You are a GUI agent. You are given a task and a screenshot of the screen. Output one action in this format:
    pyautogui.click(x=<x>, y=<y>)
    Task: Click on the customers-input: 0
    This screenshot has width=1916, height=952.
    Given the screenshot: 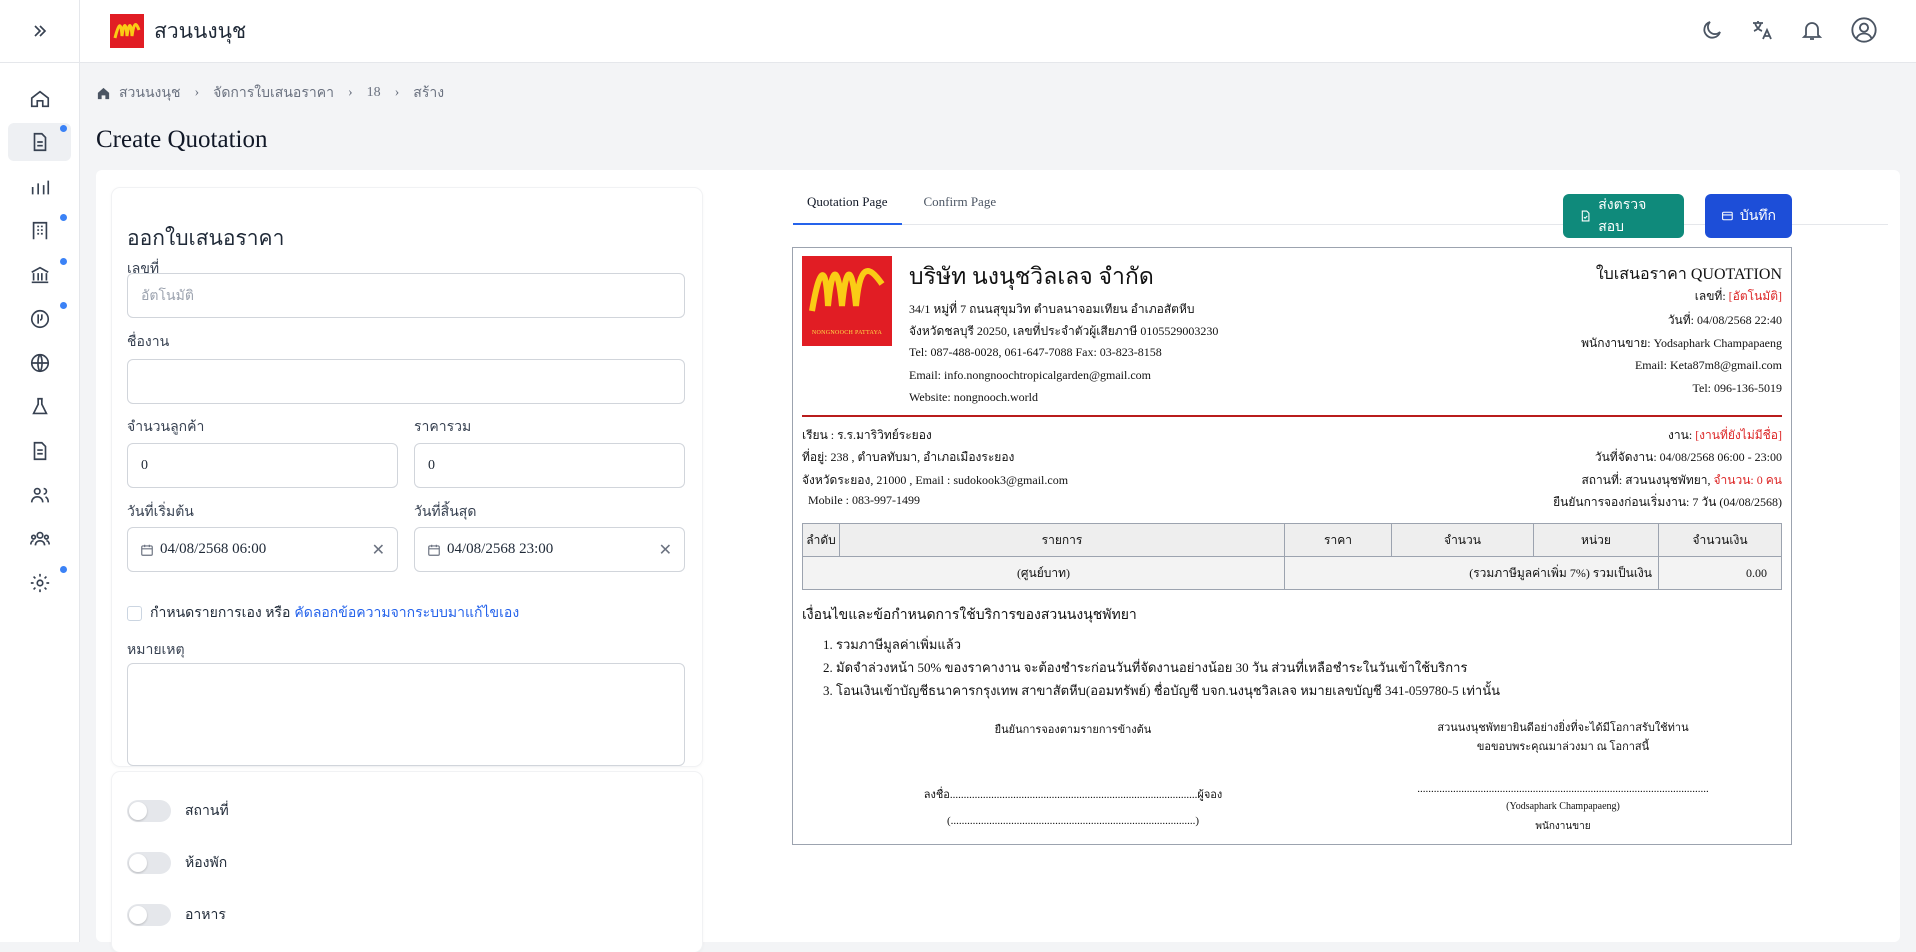 What is the action you would take?
    pyautogui.click(x=262, y=465)
    